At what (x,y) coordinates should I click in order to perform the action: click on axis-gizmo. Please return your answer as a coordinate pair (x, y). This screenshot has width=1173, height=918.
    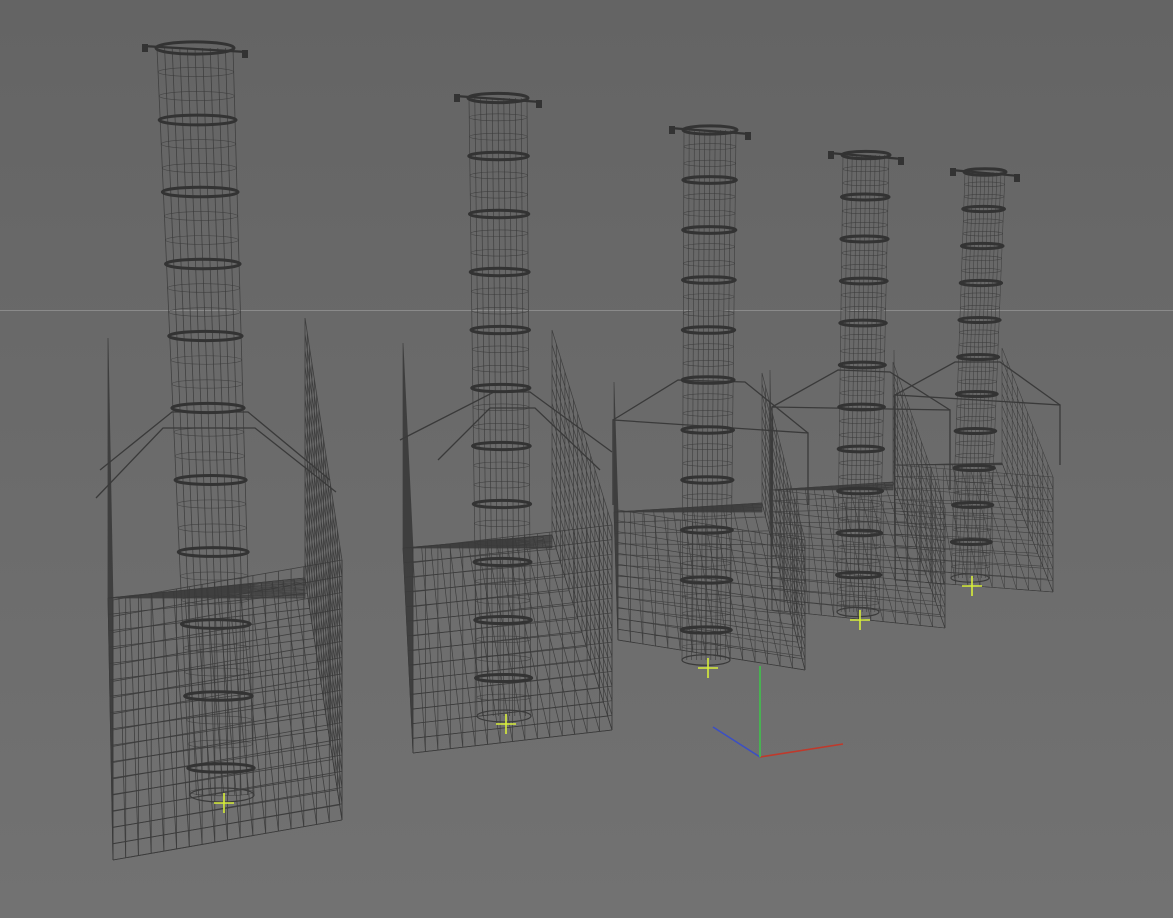
    Looking at the image, I should click on (778, 712).